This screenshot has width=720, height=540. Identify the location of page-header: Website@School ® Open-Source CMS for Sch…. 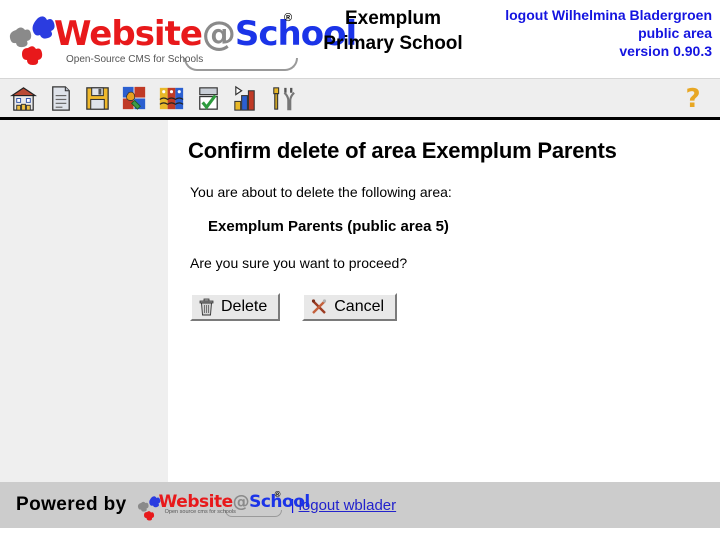
(360, 39).